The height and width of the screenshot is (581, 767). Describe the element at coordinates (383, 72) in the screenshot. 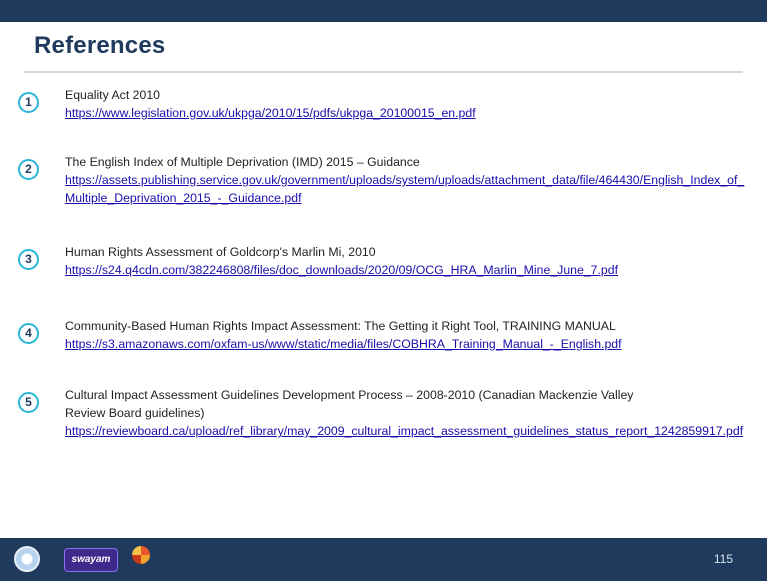

I see `title-divider` at that location.